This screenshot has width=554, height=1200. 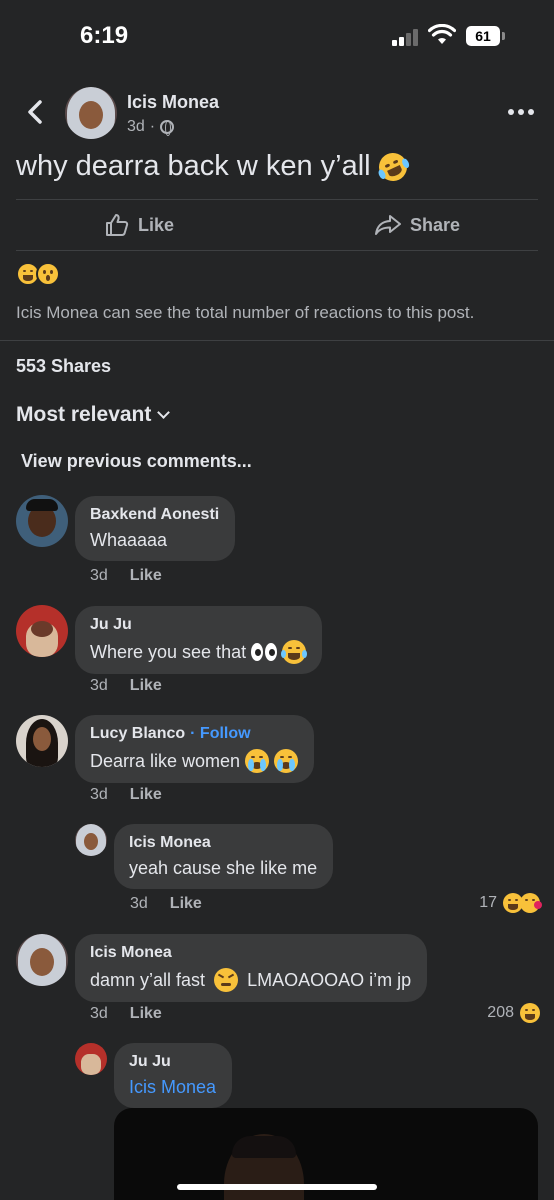 What do you see at coordinates (193, 166) in the screenshot?
I see `post-text-content: why dearra back w ken y’all` at bounding box center [193, 166].